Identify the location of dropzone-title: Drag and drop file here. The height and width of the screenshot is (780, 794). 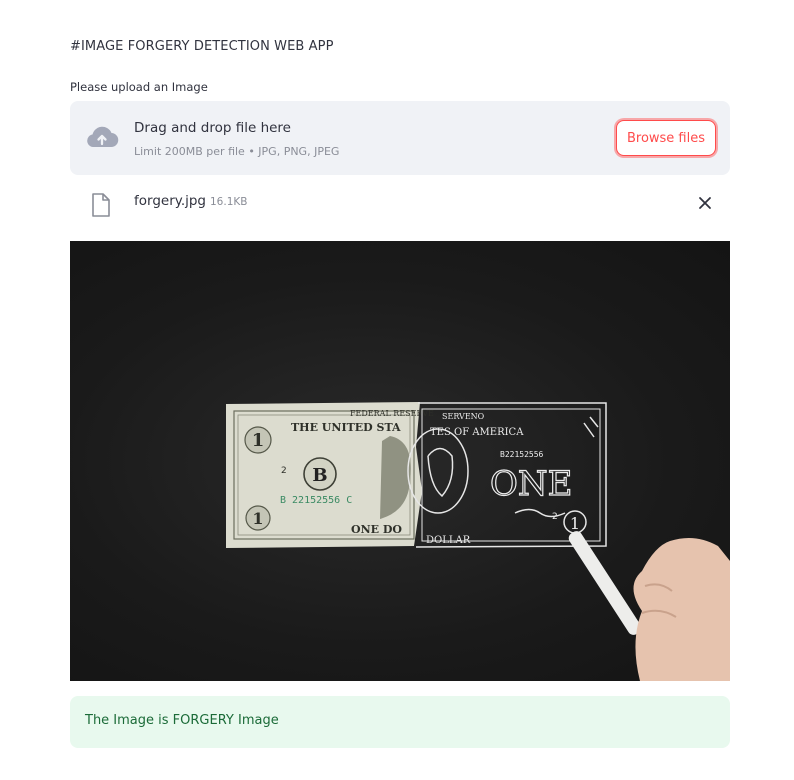
(212, 128).